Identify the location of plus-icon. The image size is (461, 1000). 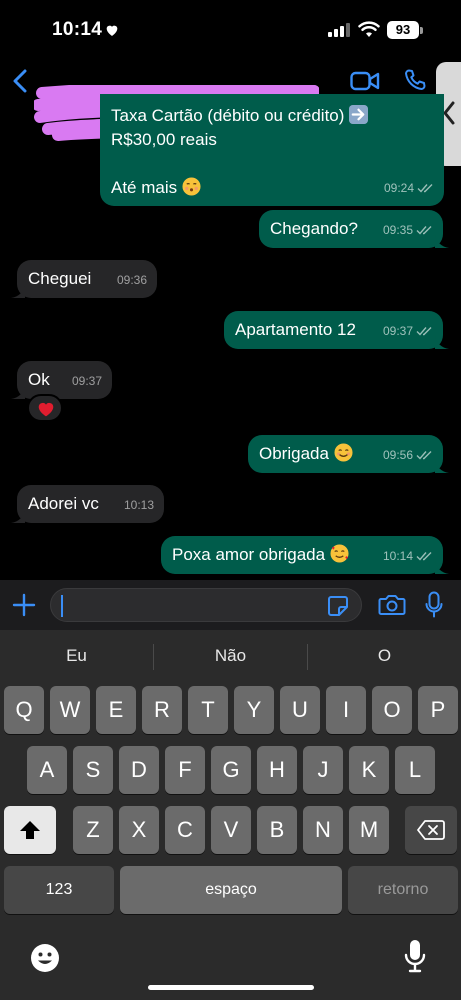
(24, 605).